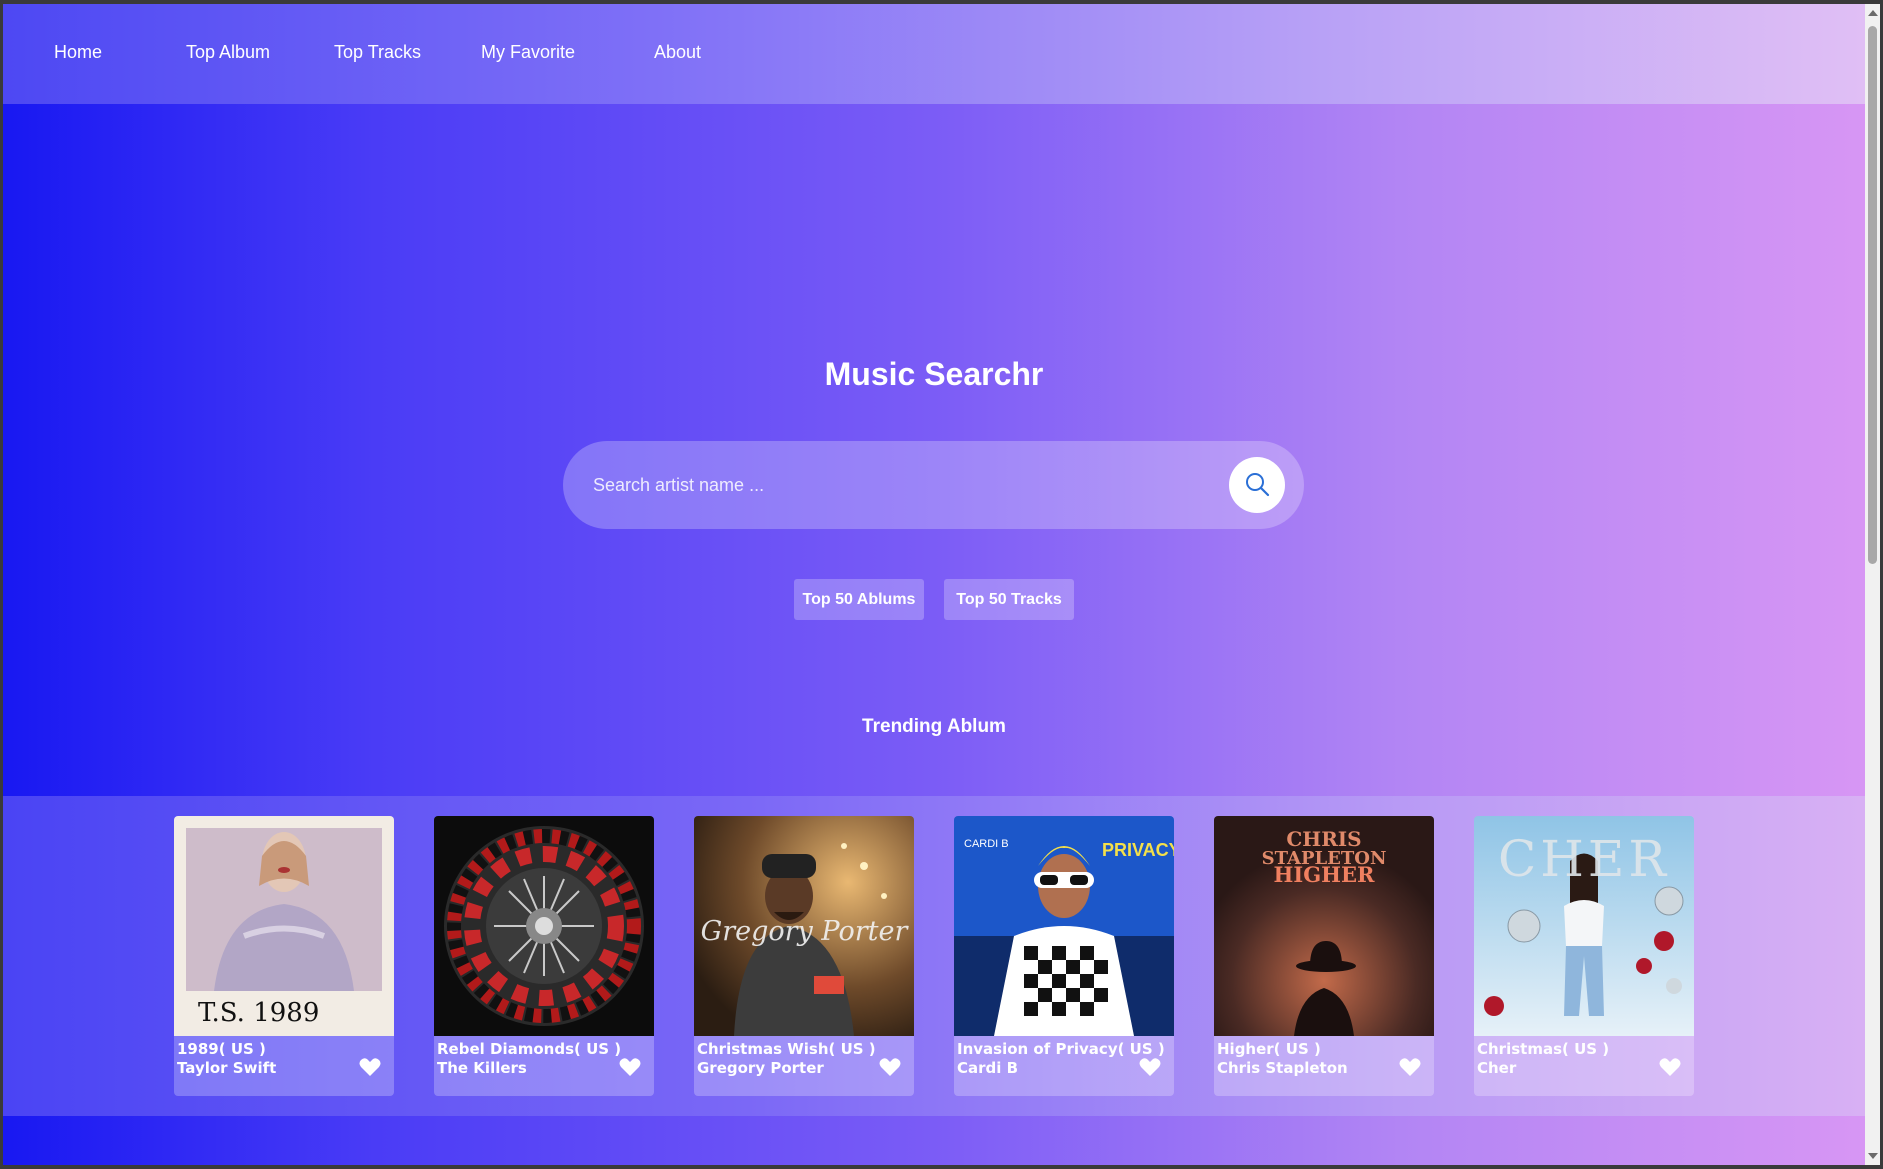  Describe the element at coordinates (1324, 874) in the screenshot. I see `cover-caption: HIGHER` at that location.